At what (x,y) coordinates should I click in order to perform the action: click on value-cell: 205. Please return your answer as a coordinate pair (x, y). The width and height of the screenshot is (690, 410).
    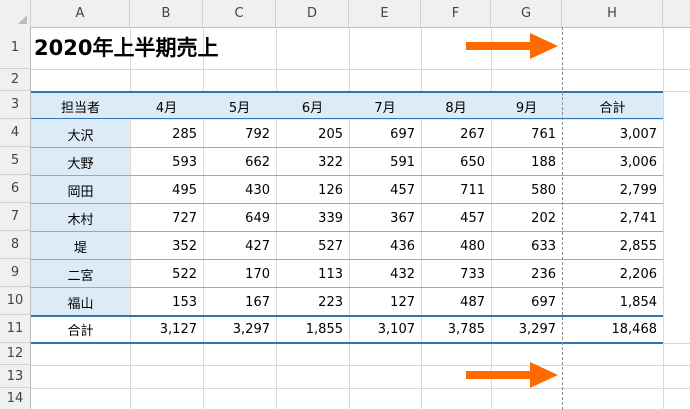
    Looking at the image, I should click on (312, 134).